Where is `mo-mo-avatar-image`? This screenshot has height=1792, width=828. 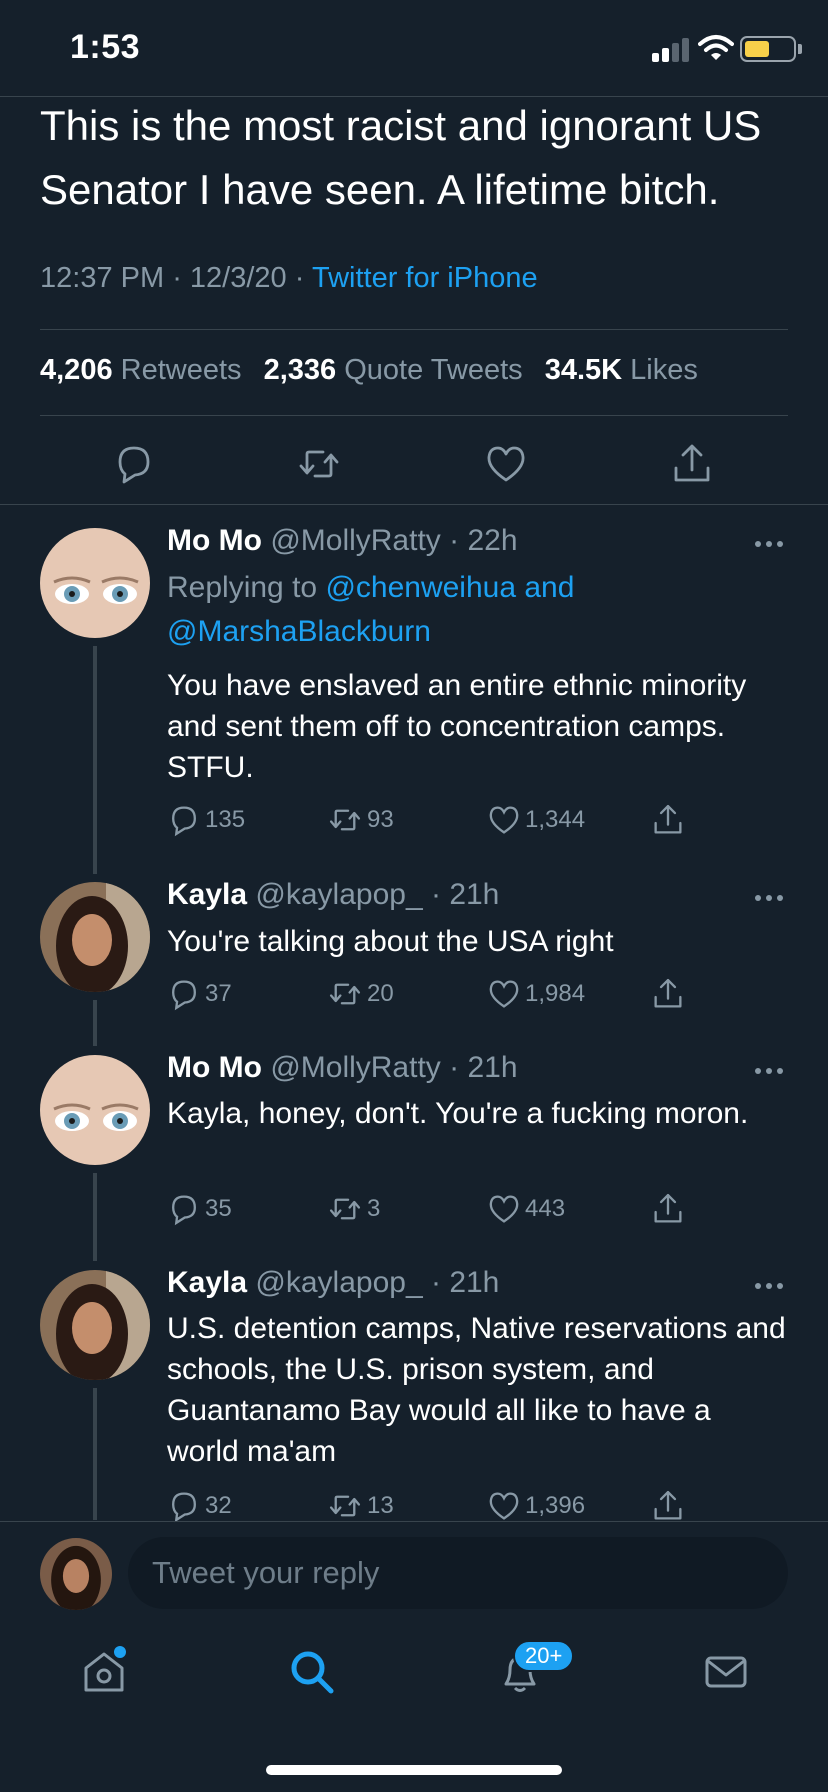 mo-mo-avatar-image is located at coordinates (95, 1110).